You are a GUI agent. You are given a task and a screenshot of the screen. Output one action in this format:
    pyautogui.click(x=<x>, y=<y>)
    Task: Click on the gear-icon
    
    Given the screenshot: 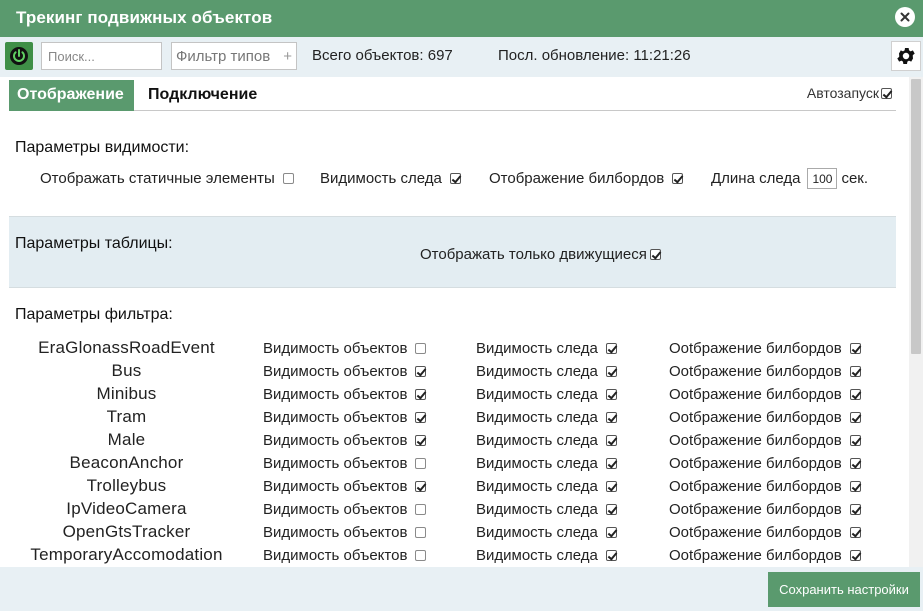 What is the action you would take?
    pyautogui.click(x=906, y=56)
    